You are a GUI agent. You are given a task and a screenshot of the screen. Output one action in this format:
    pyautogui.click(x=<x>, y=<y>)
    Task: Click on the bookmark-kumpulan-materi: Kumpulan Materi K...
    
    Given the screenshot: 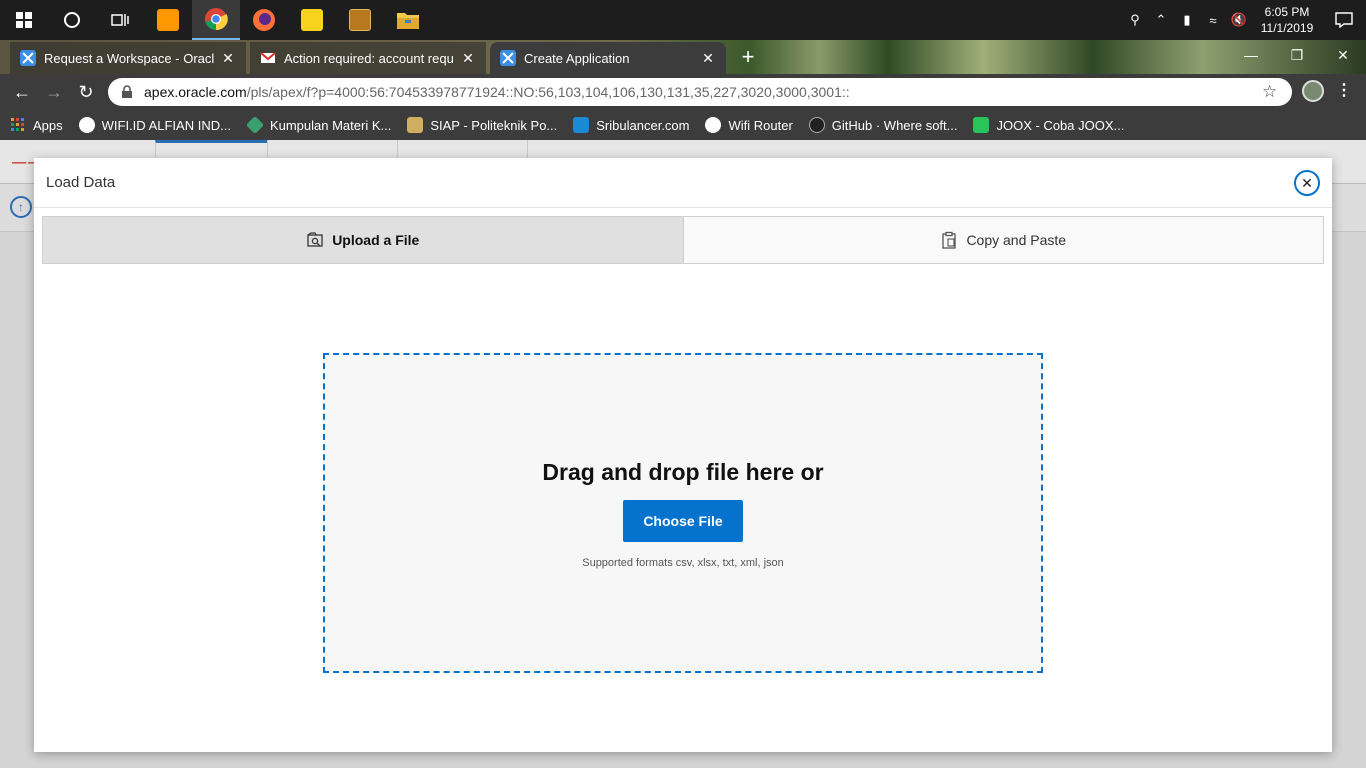 What is the action you would take?
    pyautogui.click(x=318, y=125)
    